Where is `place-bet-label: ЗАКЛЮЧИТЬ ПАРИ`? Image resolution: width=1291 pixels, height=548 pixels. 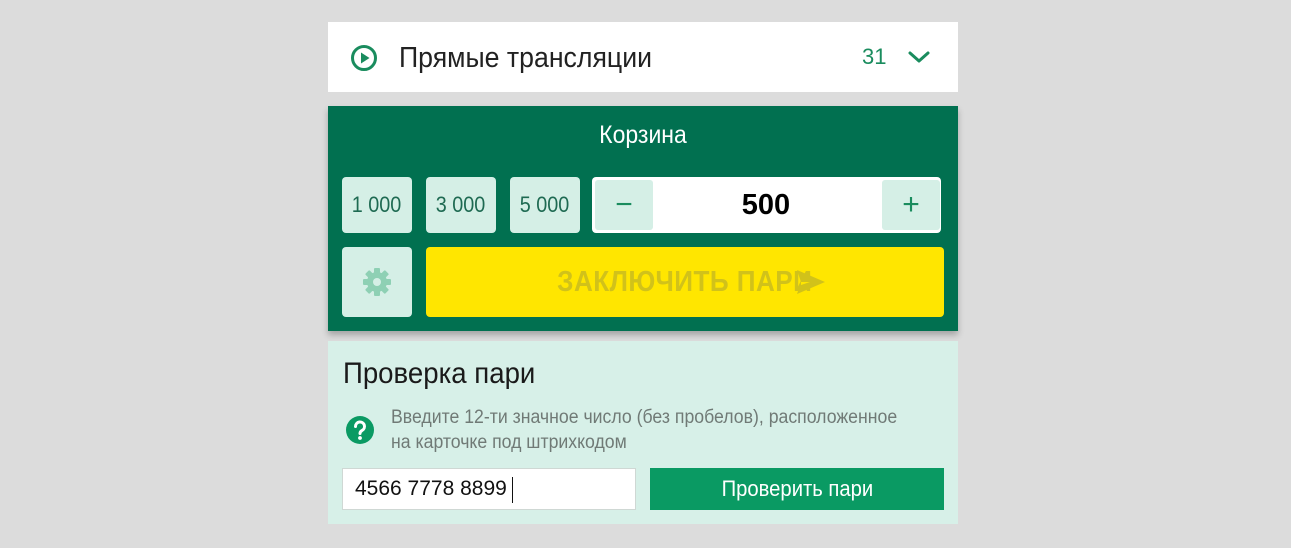
place-bet-label: ЗАКЛЮЧИТЬ ПАРИ is located at coordinates (685, 282).